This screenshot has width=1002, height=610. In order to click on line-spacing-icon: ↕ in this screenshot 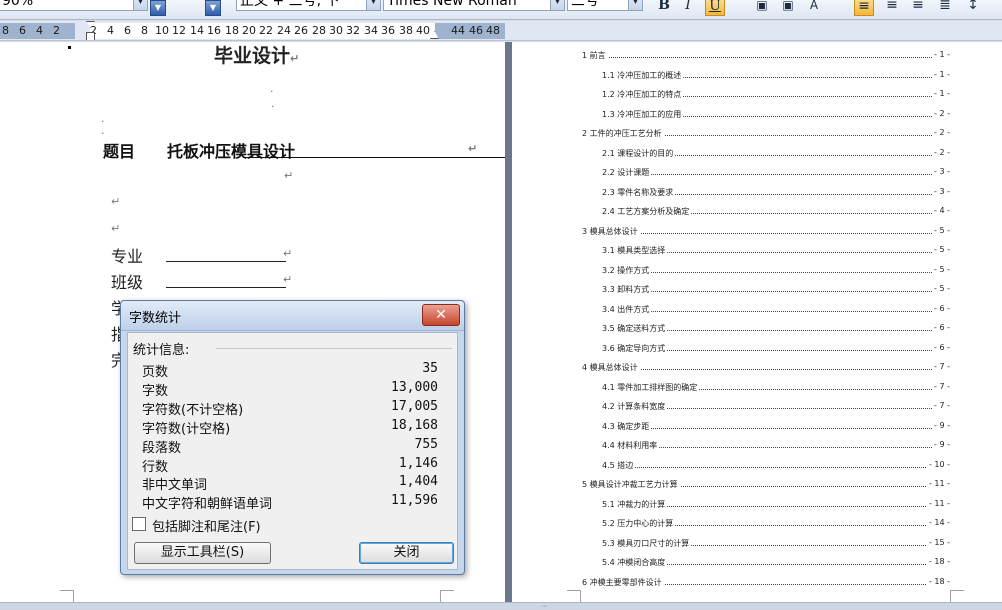, I will do `click(973, 8)`.